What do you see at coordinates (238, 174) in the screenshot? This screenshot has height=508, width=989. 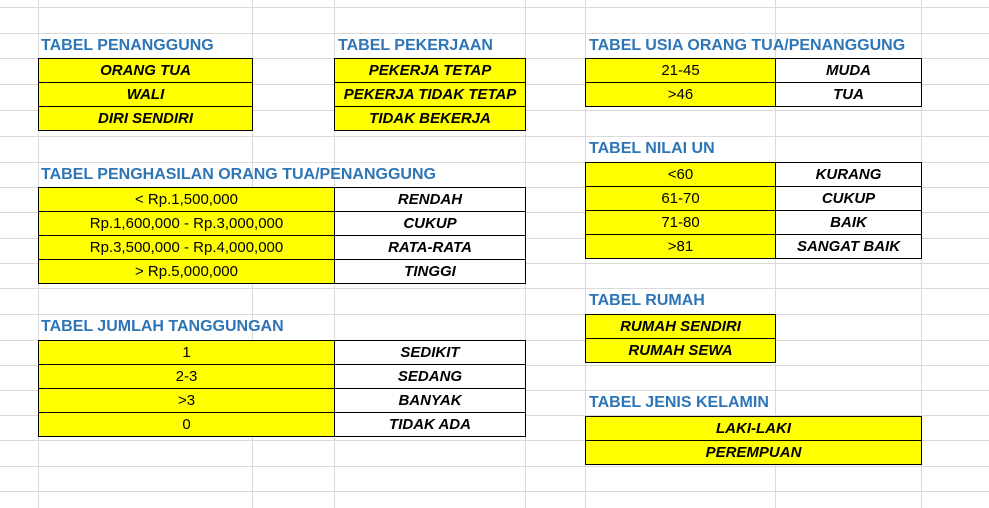 I see `table-title-penghasilan: TABEL PENGHASILAN ORANG TUA/PENANGGUNG` at bounding box center [238, 174].